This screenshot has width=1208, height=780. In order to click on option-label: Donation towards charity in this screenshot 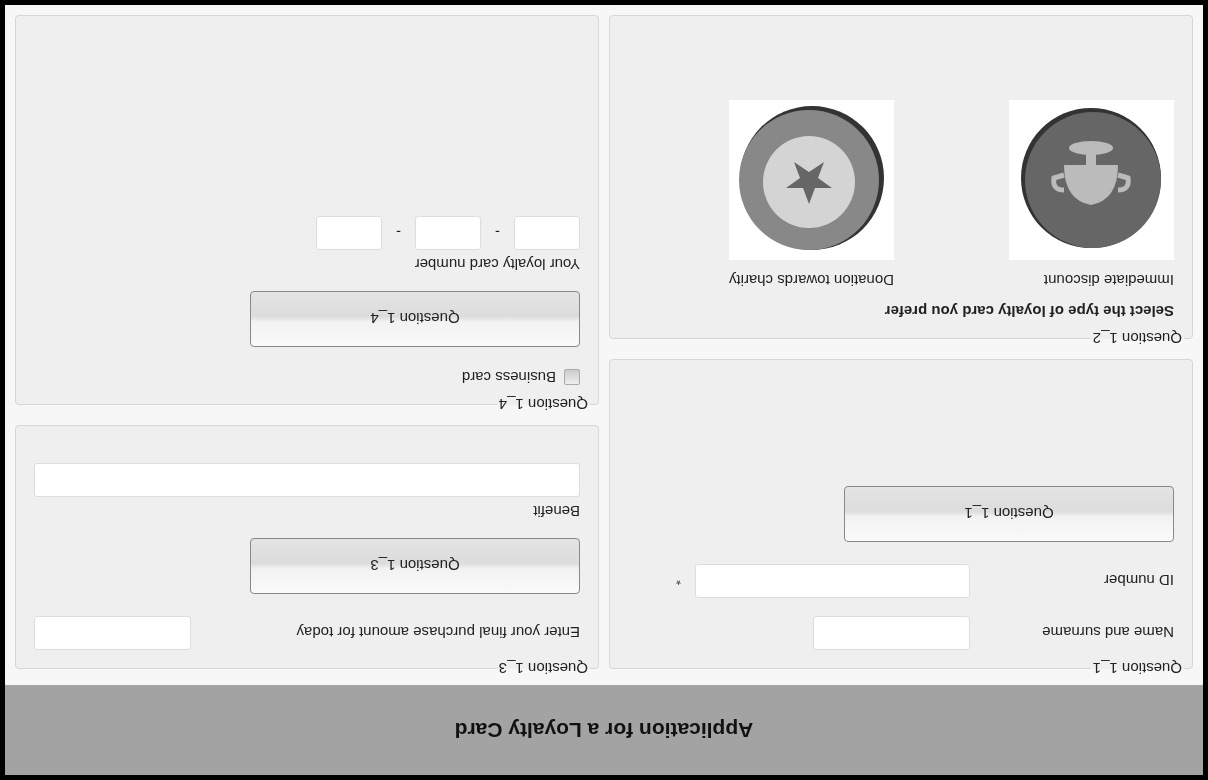, I will do `click(810, 280)`.